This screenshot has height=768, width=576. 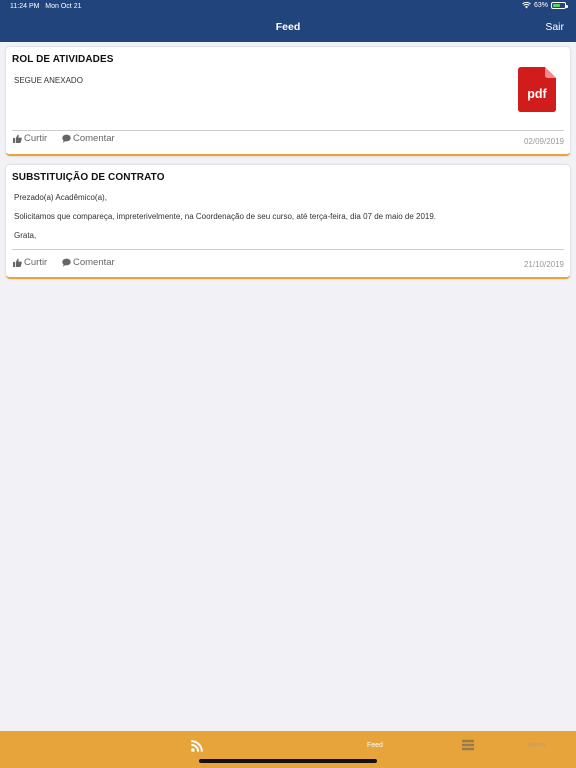 I want to click on home-indicator, so click(x=288, y=761).